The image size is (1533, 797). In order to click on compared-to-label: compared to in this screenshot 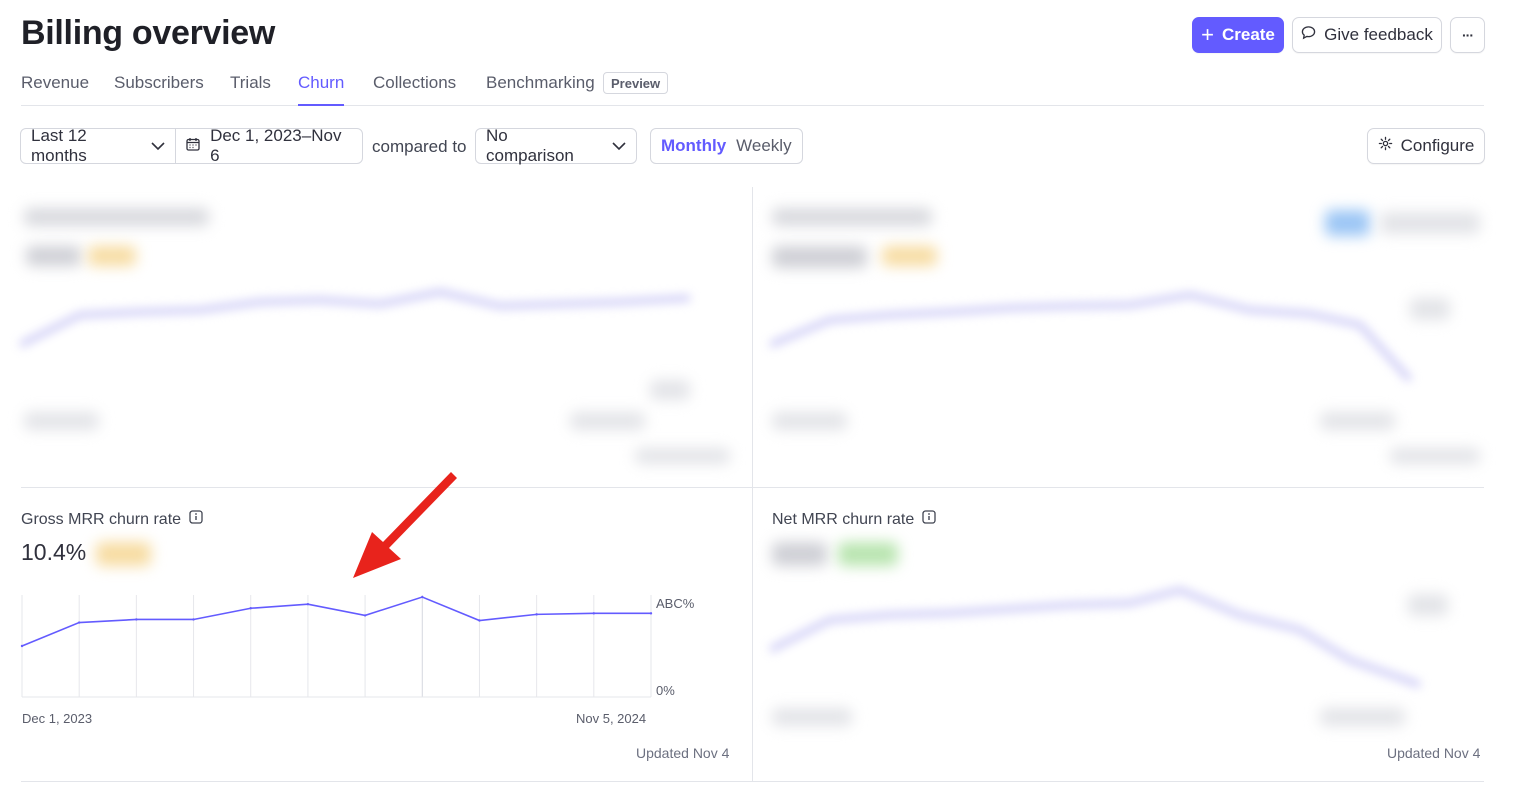, I will do `click(419, 146)`.